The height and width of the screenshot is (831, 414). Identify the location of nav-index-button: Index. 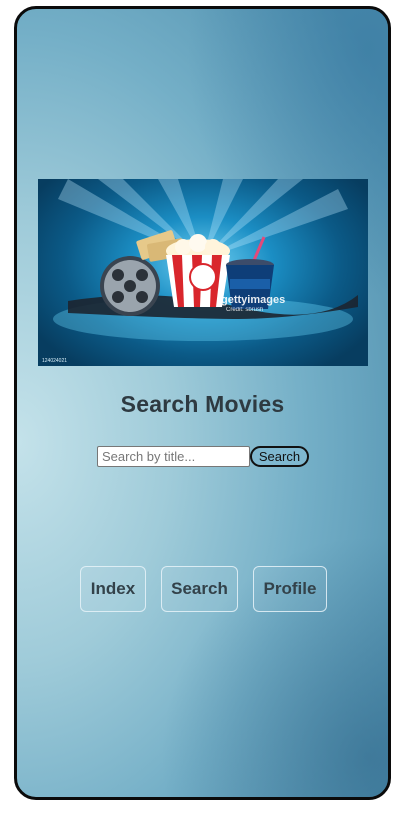
(113, 589).